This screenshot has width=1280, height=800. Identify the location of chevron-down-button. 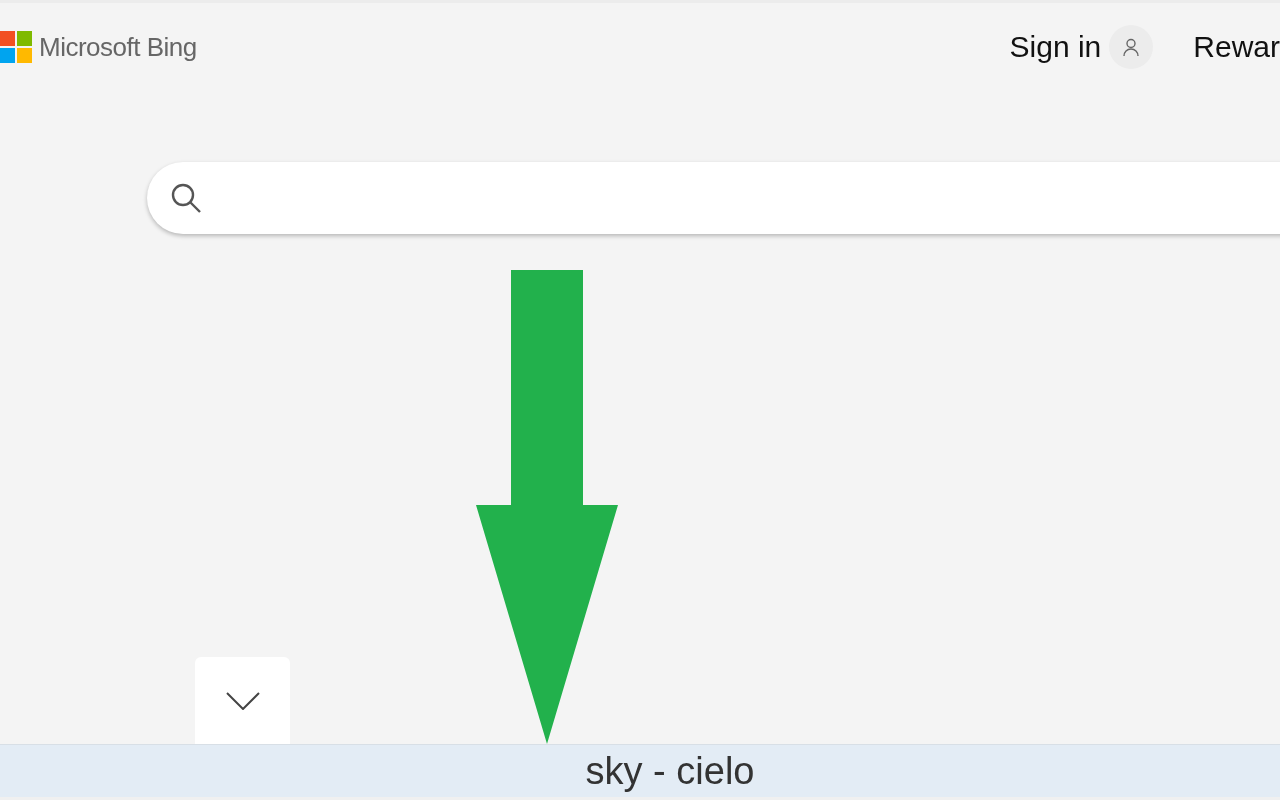
(242, 700).